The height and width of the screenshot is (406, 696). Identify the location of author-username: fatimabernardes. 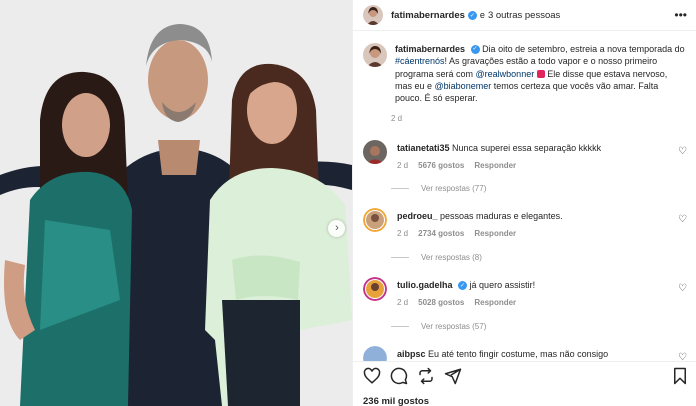
(428, 15).